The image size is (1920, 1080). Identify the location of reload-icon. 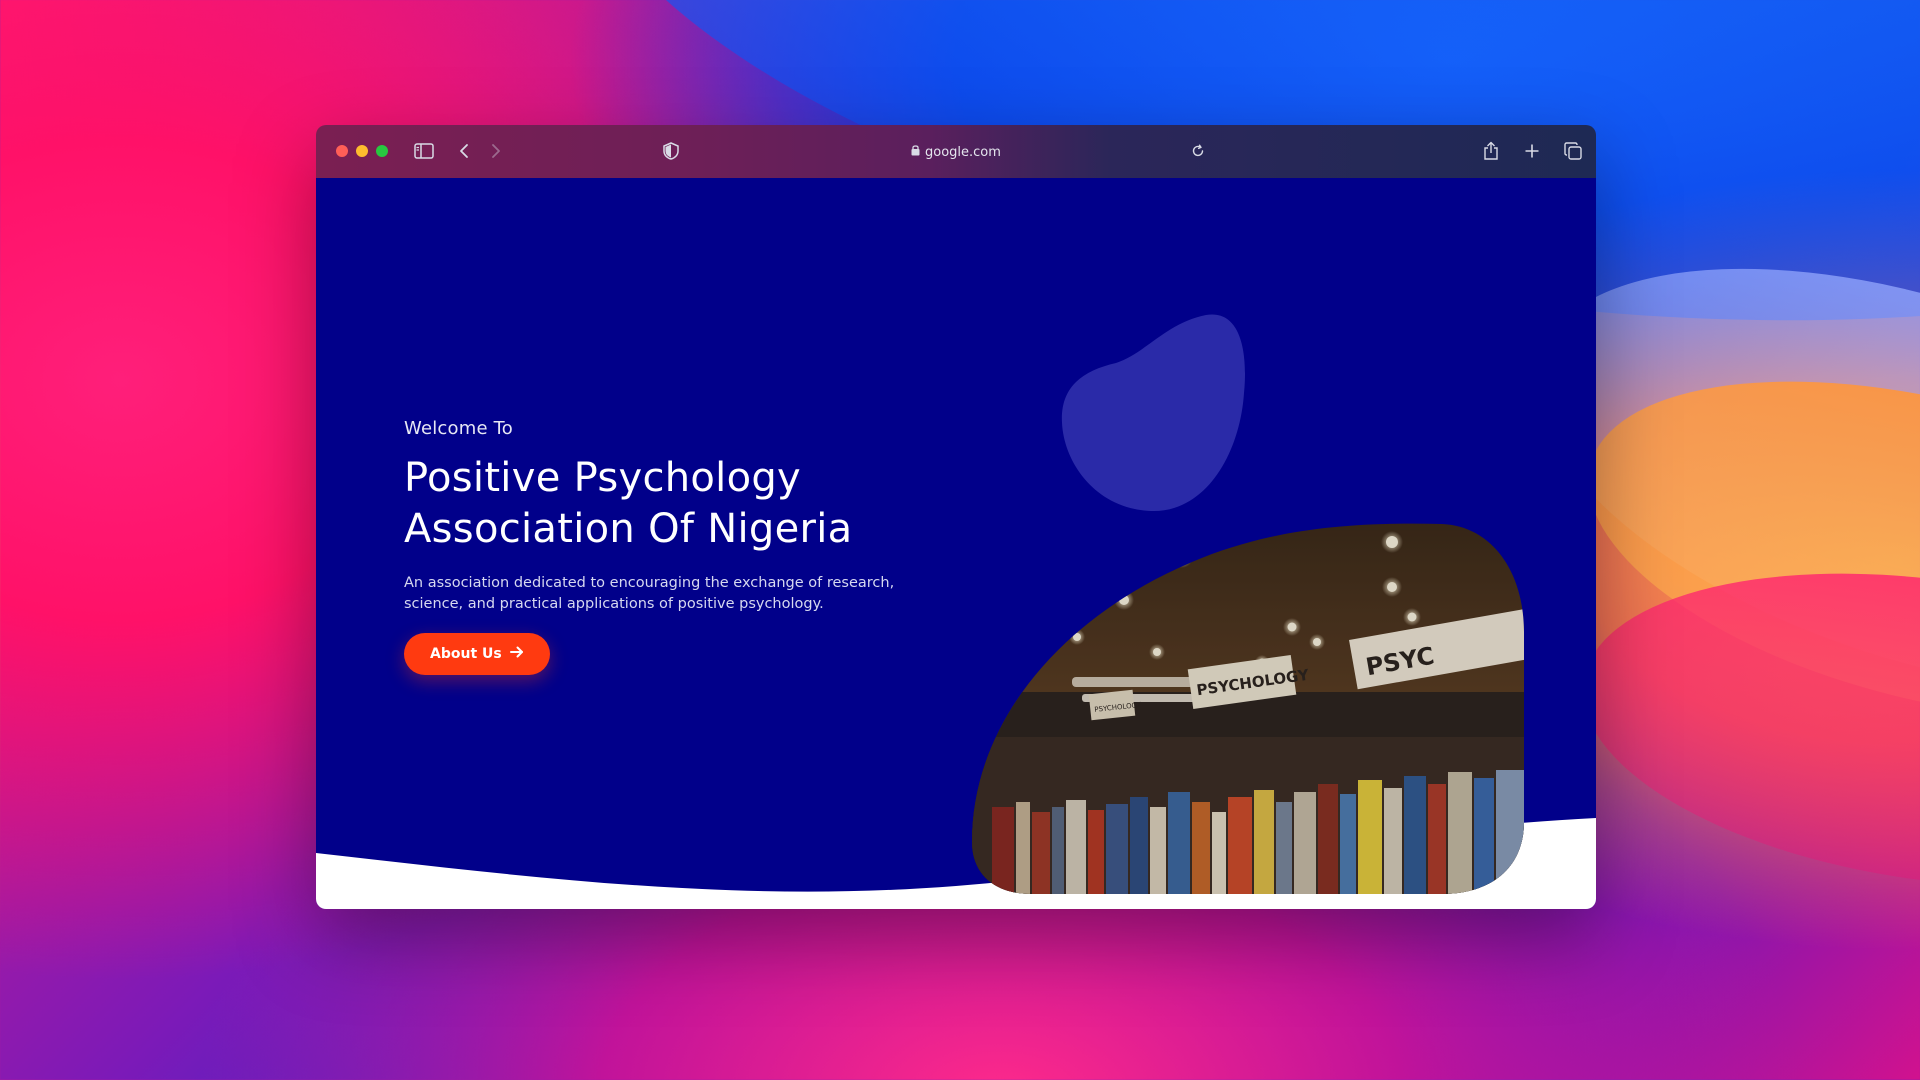
(1198, 151).